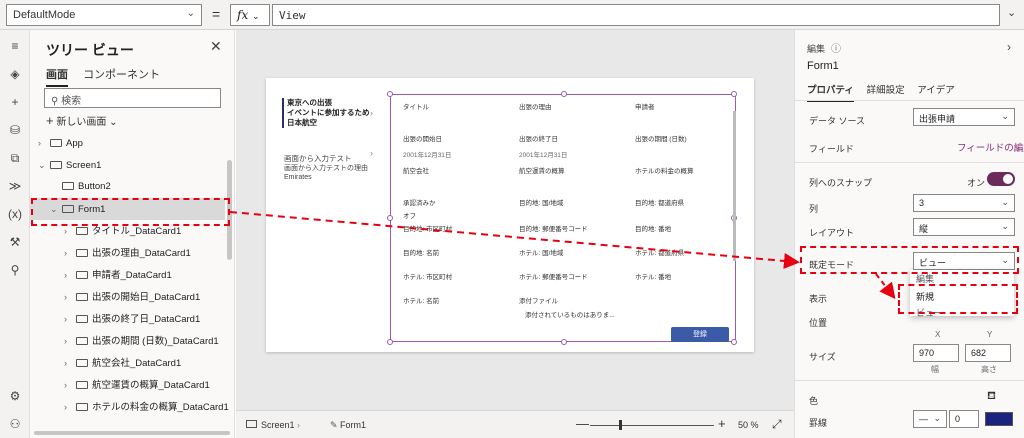 The width and height of the screenshot is (1024, 438). What do you see at coordinates (990, 334) in the screenshot?
I see `y-label: Y` at bounding box center [990, 334].